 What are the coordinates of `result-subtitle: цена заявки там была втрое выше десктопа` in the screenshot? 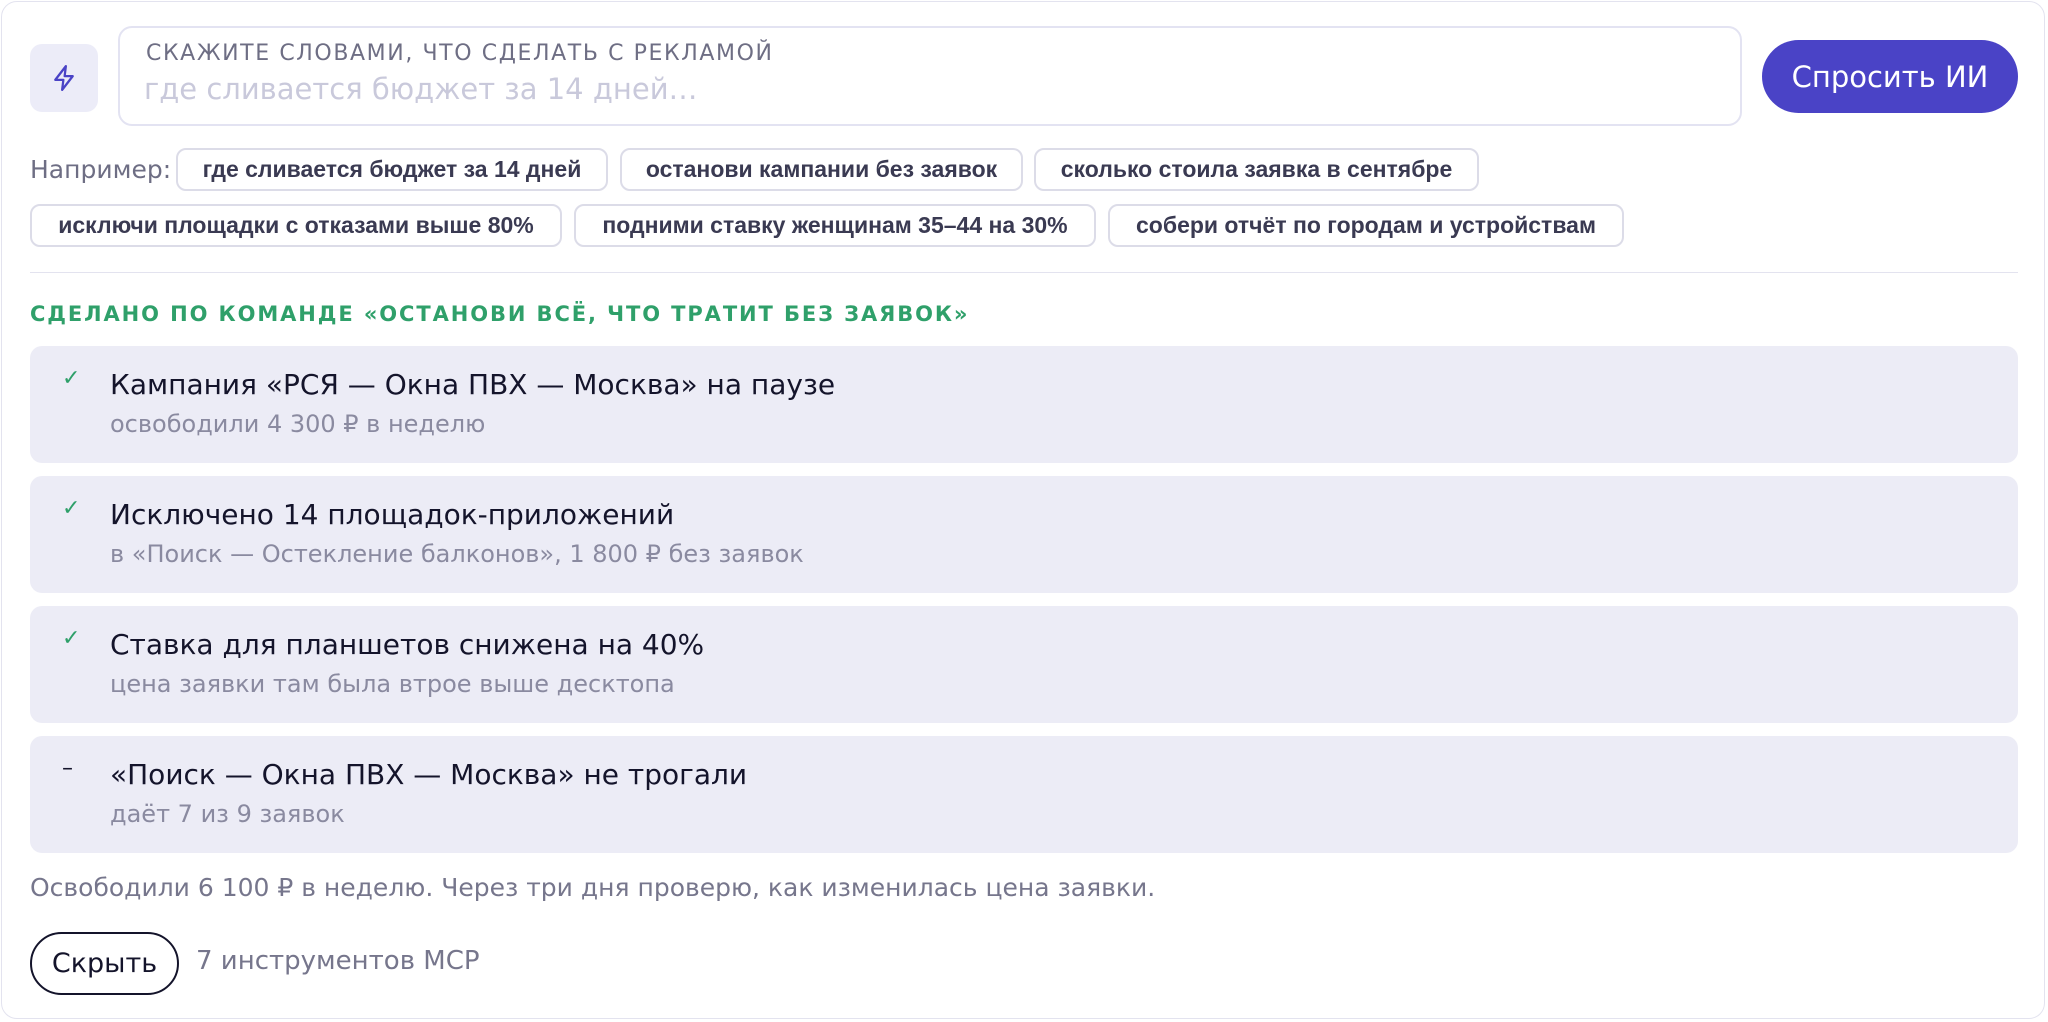 It's located at (392, 684).